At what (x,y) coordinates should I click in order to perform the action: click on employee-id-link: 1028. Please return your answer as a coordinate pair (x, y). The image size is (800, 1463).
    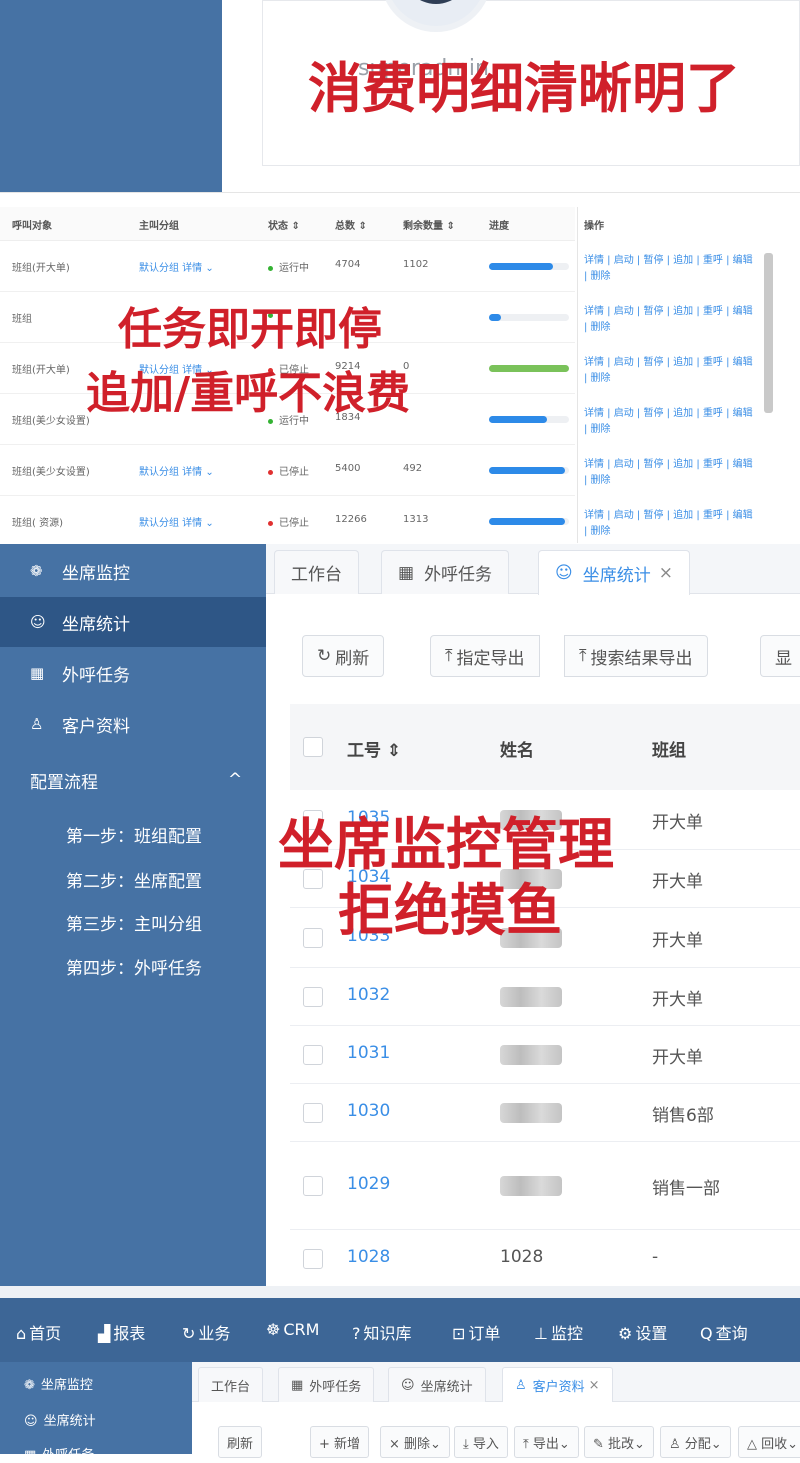
    Looking at the image, I should click on (368, 1257).